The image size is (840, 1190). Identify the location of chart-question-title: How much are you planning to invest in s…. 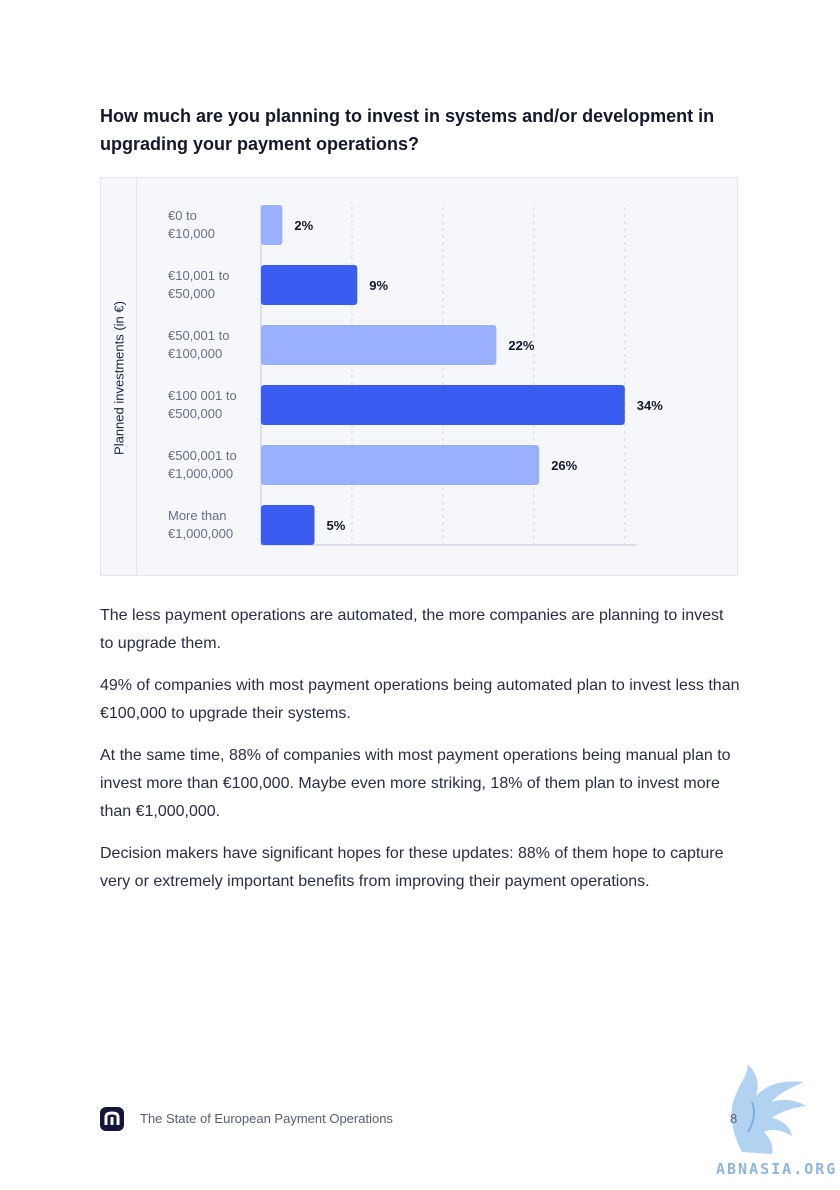
(407, 130).